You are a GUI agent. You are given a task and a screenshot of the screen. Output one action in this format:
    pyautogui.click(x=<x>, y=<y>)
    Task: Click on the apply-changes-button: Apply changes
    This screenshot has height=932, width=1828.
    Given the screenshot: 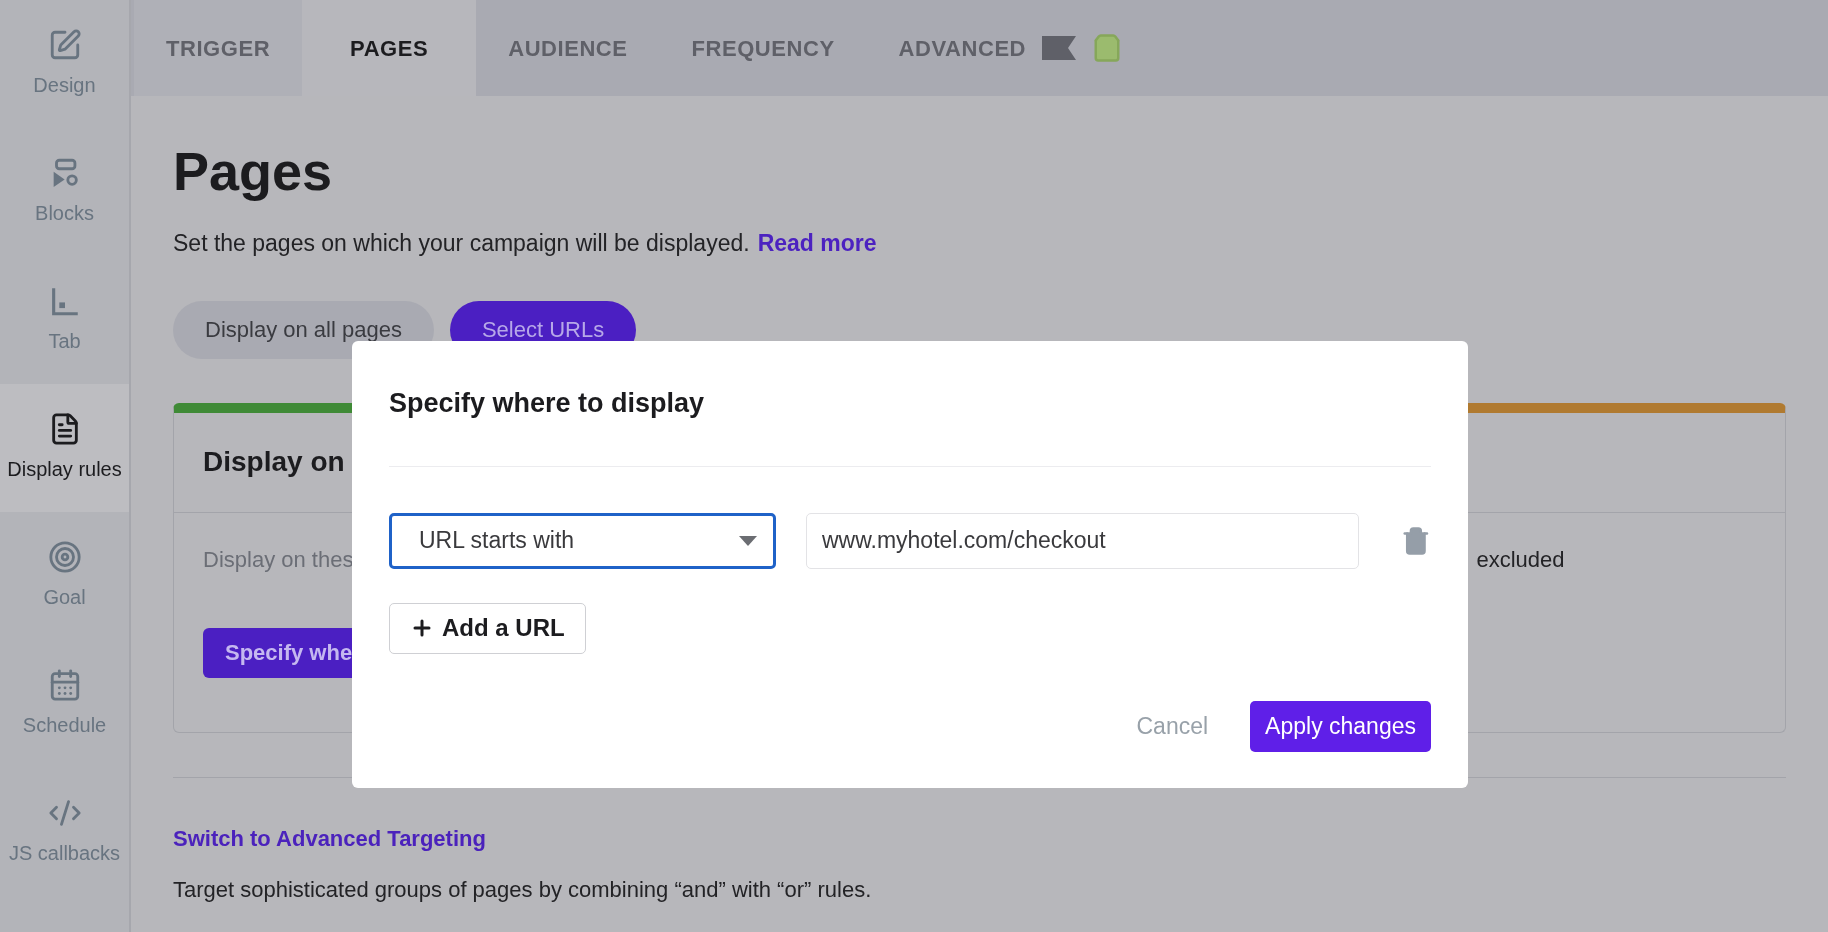 What is the action you would take?
    pyautogui.click(x=1340, y=726)
    